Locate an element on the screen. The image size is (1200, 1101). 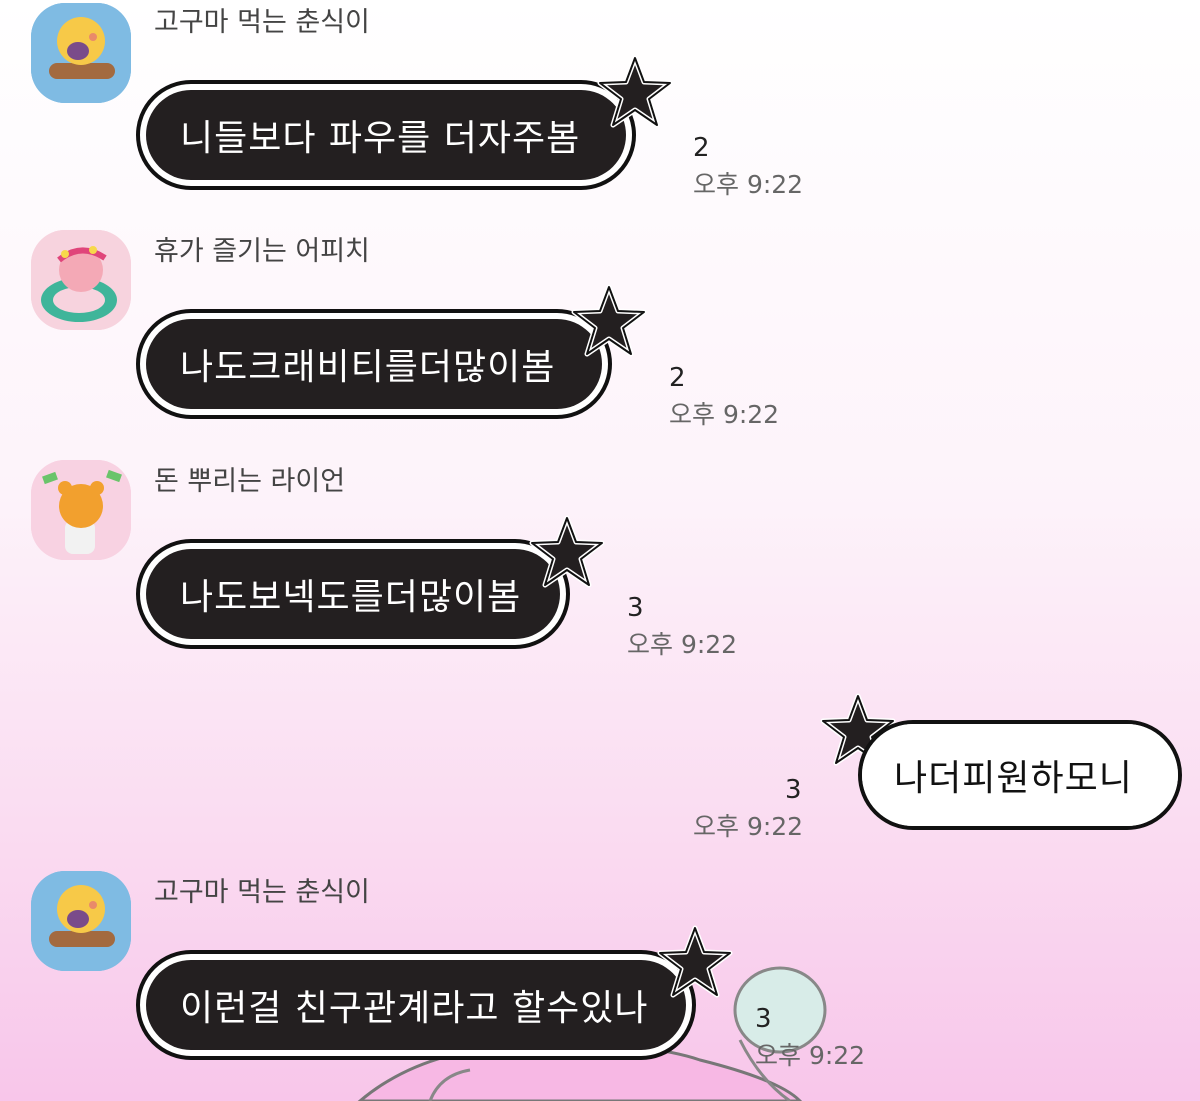
message-text: 니들보다 파우를 더자주봄 is located at coordinates (386, 135).